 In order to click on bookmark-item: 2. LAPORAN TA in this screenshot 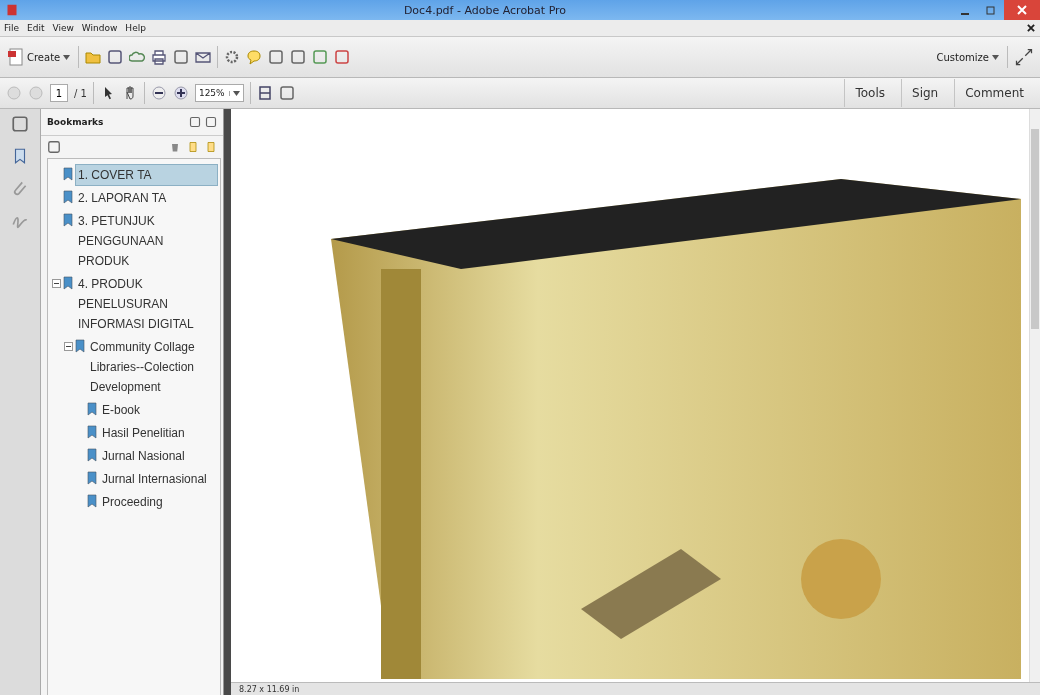, I will do `click(146, 198)`.